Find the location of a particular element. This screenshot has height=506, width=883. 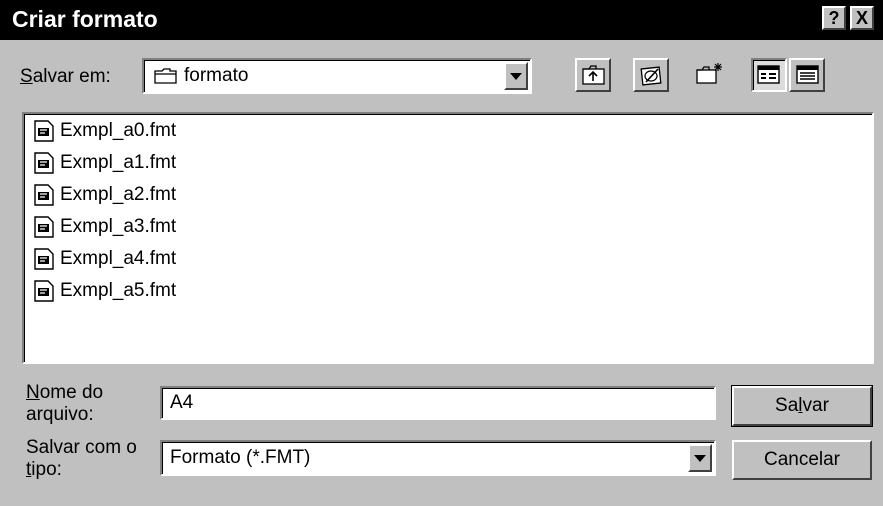

list-view-button is located at coordinates (769, 75).